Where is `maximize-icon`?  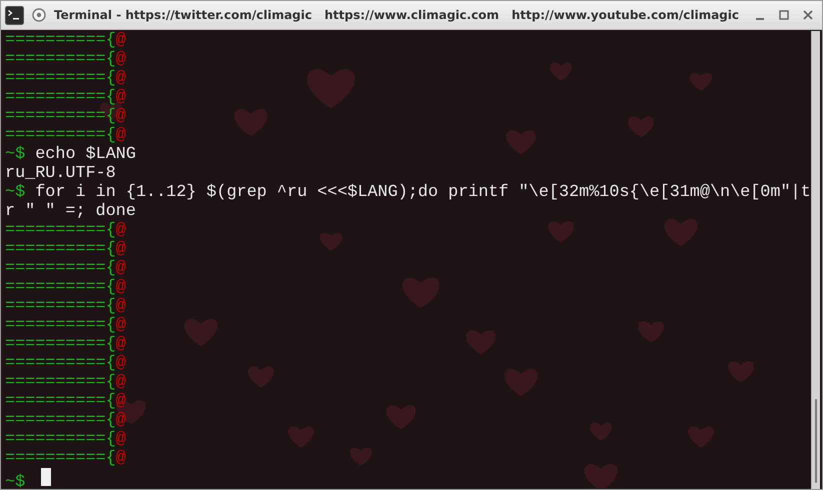
maximize-icon is located at coordinates (784, 15).